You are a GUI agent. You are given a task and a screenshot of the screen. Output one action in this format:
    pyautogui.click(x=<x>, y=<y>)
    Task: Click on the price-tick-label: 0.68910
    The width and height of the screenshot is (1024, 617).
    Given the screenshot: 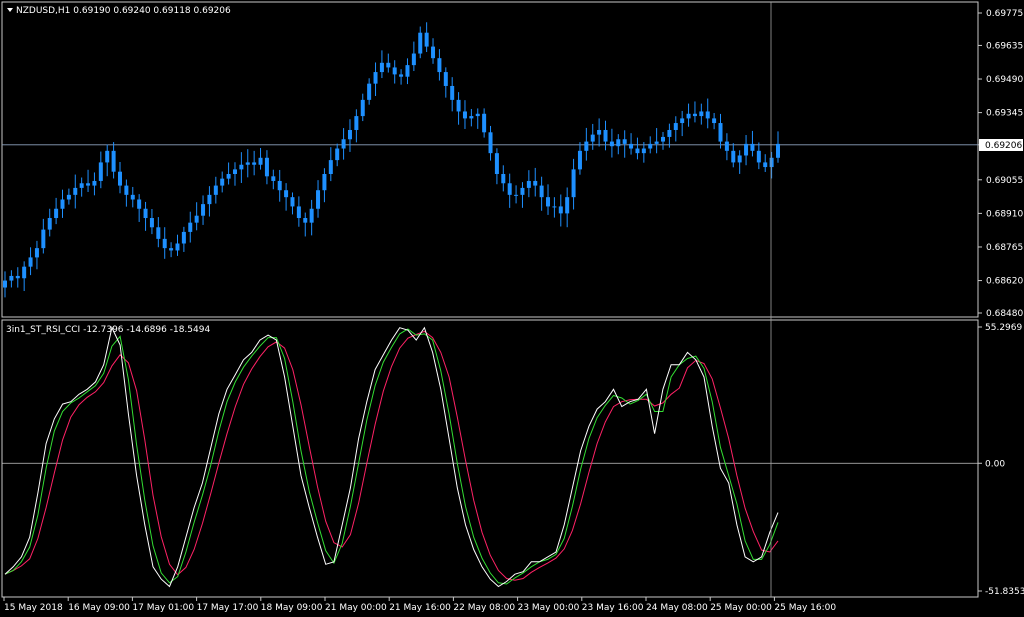 What is the action you would take?
    pyautogui.click(x=1004, y=214)
    